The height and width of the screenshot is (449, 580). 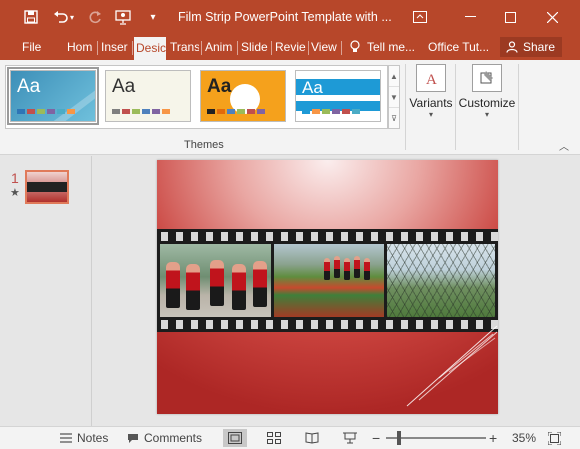 I want to click on person-icon, so click(x=512, y=47).